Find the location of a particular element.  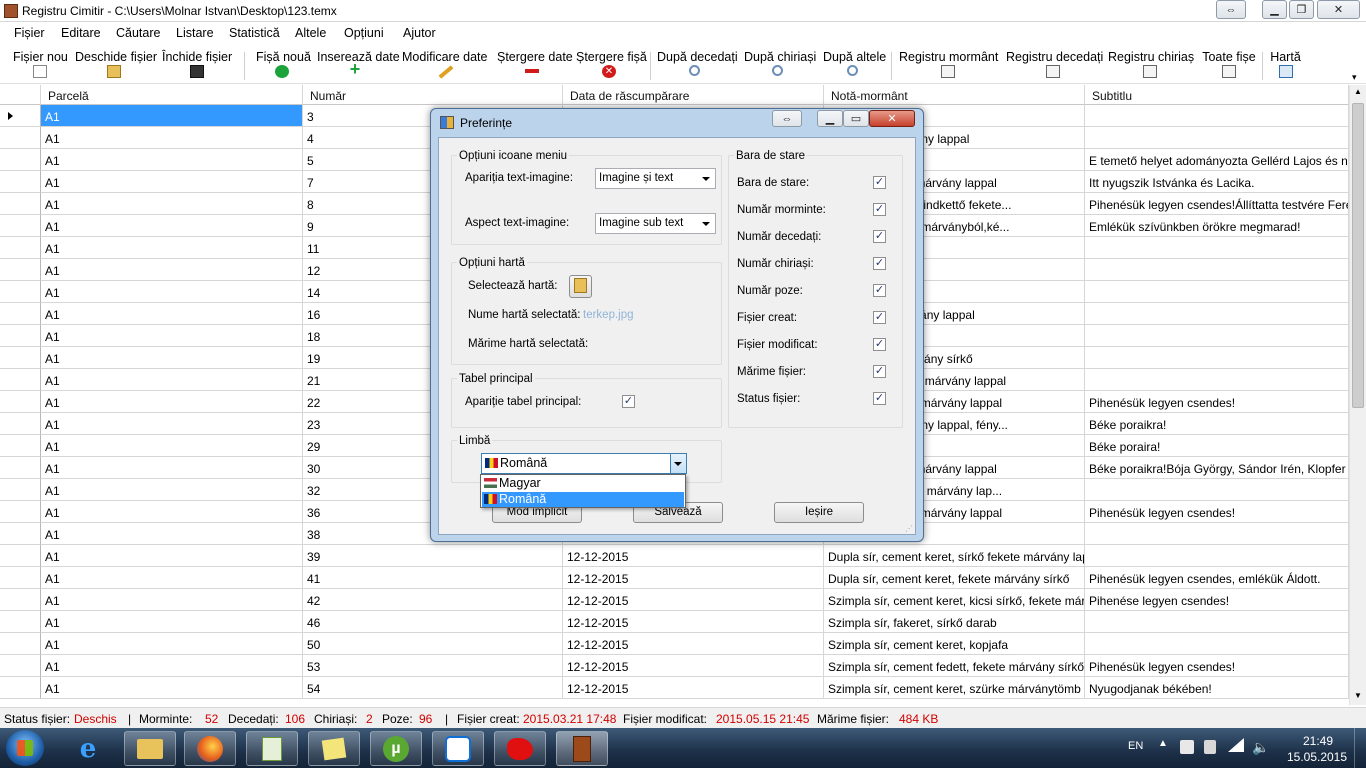

tenant-register-button: Registru chiriaș is located at coordinates (1151, 64).